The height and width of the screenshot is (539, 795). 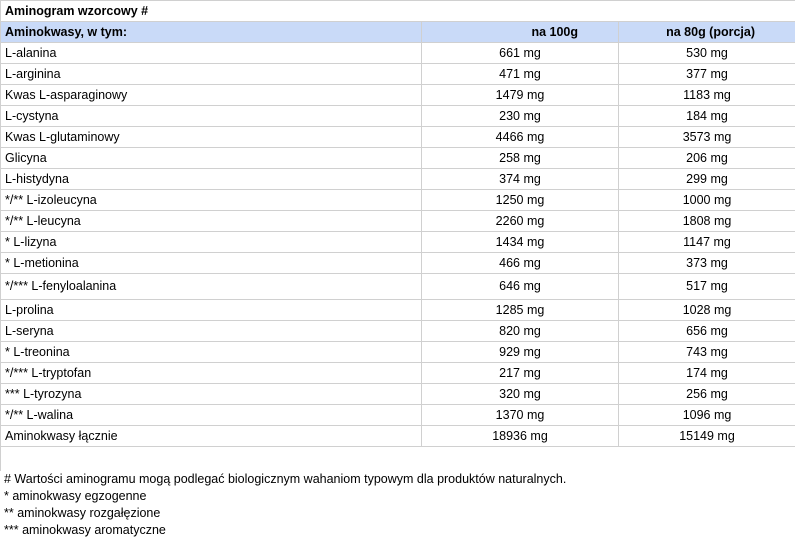 What do you see at coordinates (520, 415) in the screenshot?
I see `cell-na-100g: 1370 mg` at bounding box center [520, 415].